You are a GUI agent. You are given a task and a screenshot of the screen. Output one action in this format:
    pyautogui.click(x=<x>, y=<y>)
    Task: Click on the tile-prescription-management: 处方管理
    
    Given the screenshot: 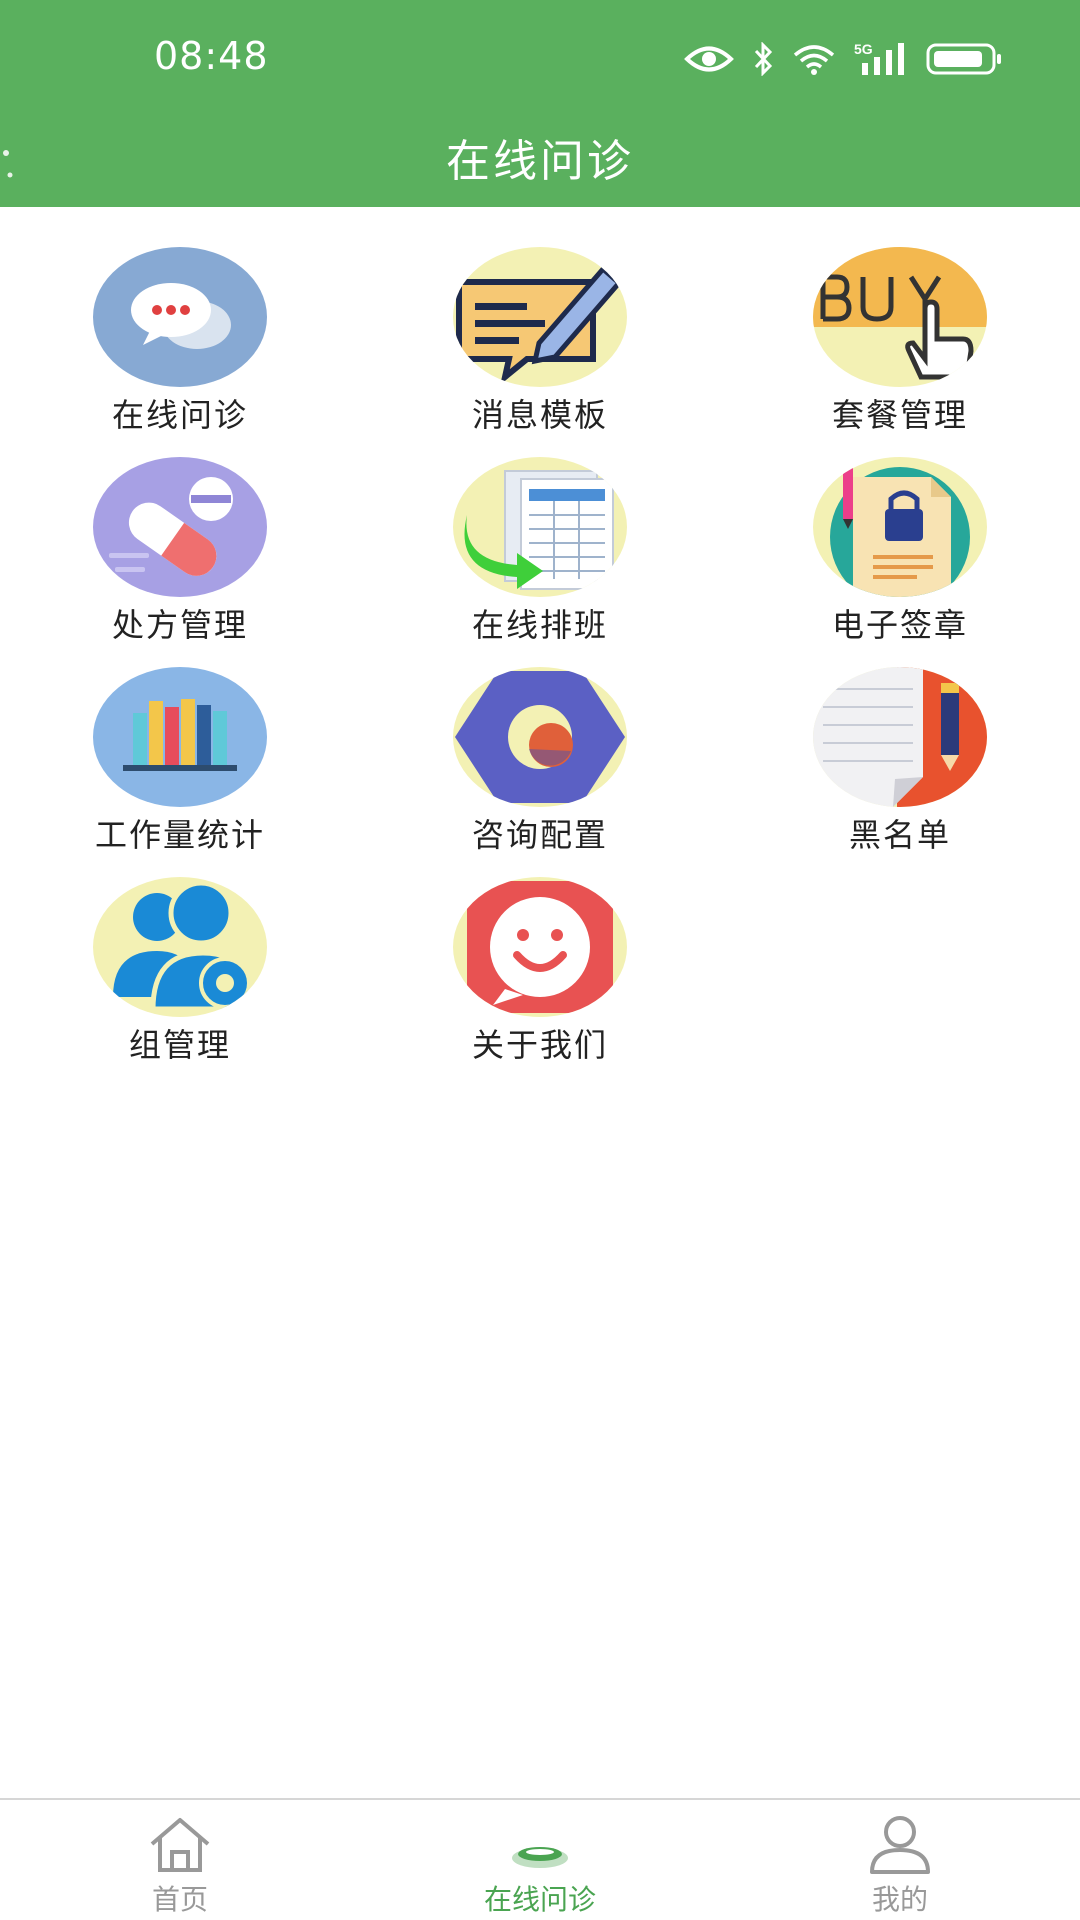 What is the action you would take?
    pyautogui.click(x=180, y=552)
    